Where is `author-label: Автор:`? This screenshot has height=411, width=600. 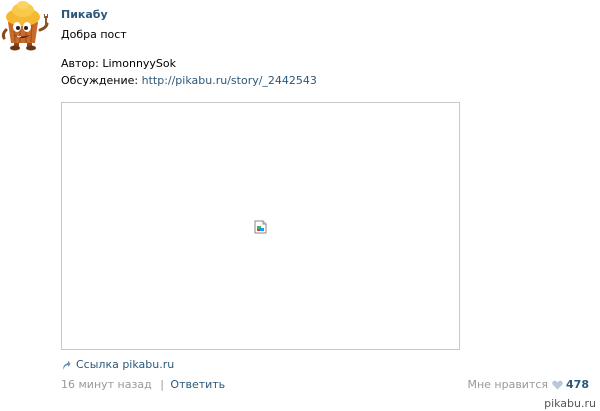 author-label: Автор: is located at coordinates (80, 63).